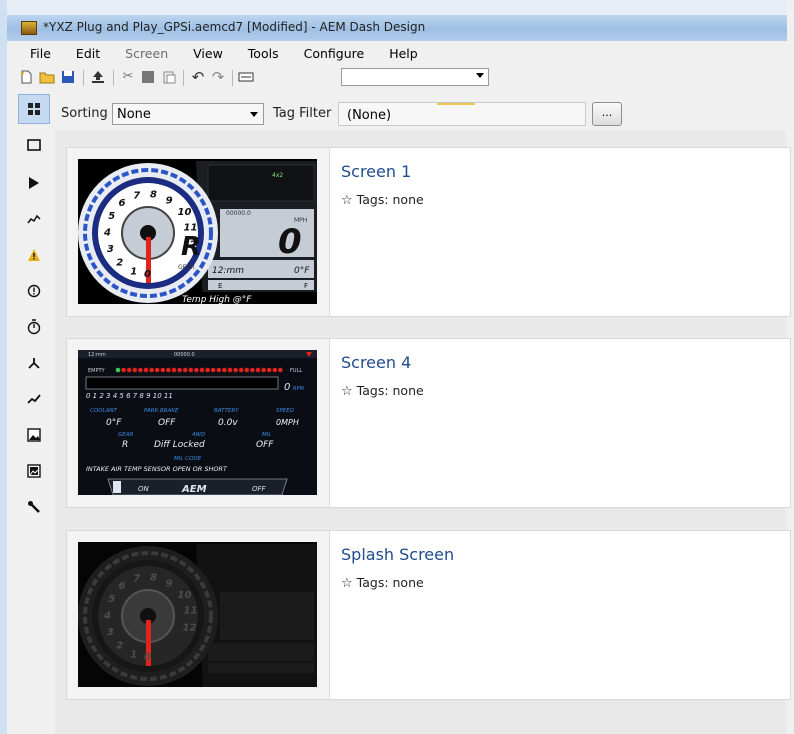 The height and width of the screenshot is (734, 795). Describe the element at coordinates (285, 411) in the screenshot. I see `label-speed: SPEED` at that location.